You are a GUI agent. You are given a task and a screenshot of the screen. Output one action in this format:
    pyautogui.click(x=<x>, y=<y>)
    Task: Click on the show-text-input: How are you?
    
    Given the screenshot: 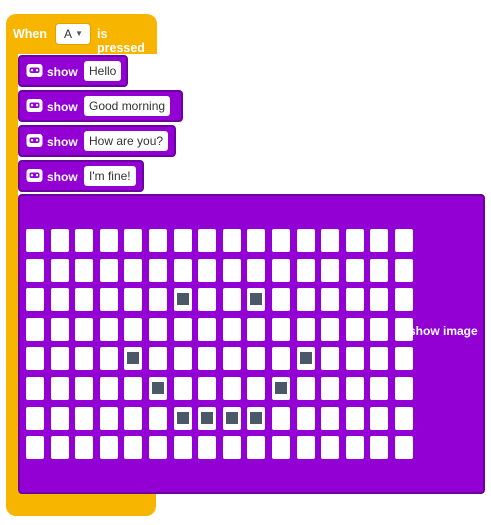 What is the action you would take?
    pyautogui.click(x=126, y=141)
    